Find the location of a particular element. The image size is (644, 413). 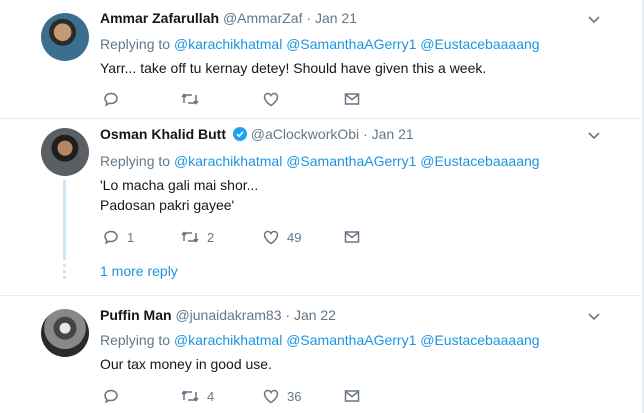

display-name: Ammar Zafarullah is located at coordinates (159, 18).